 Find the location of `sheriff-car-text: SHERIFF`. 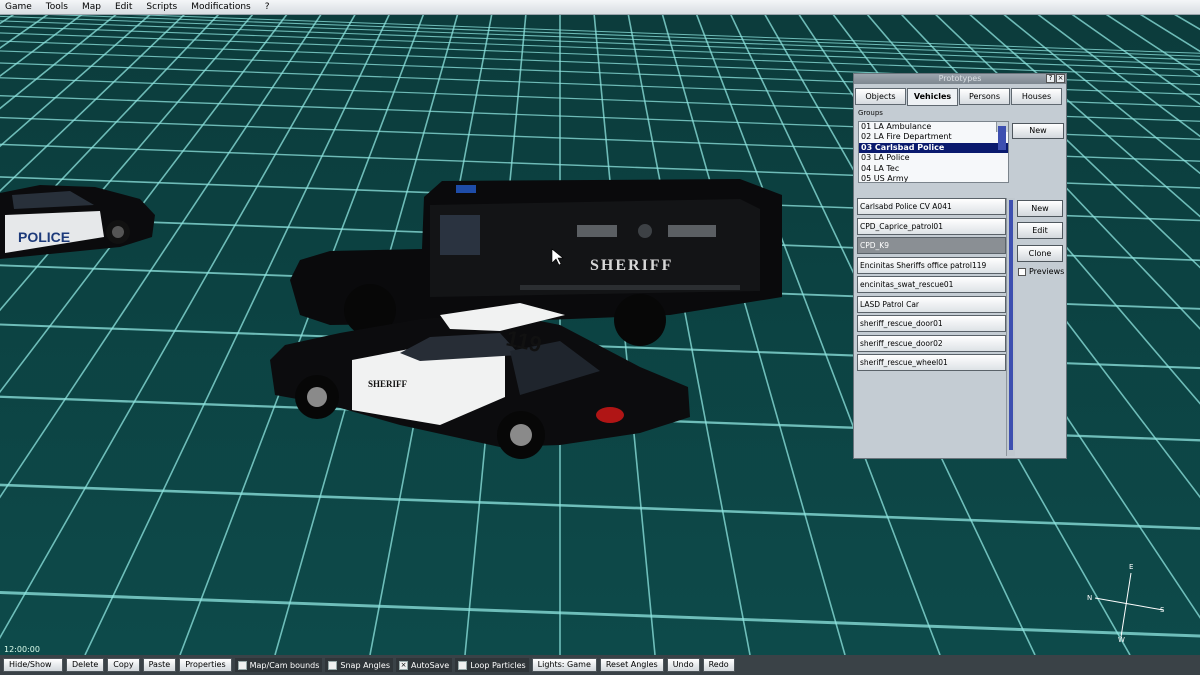

sheriff-car-text: SHERIFF is located at coordinates (388, 384).